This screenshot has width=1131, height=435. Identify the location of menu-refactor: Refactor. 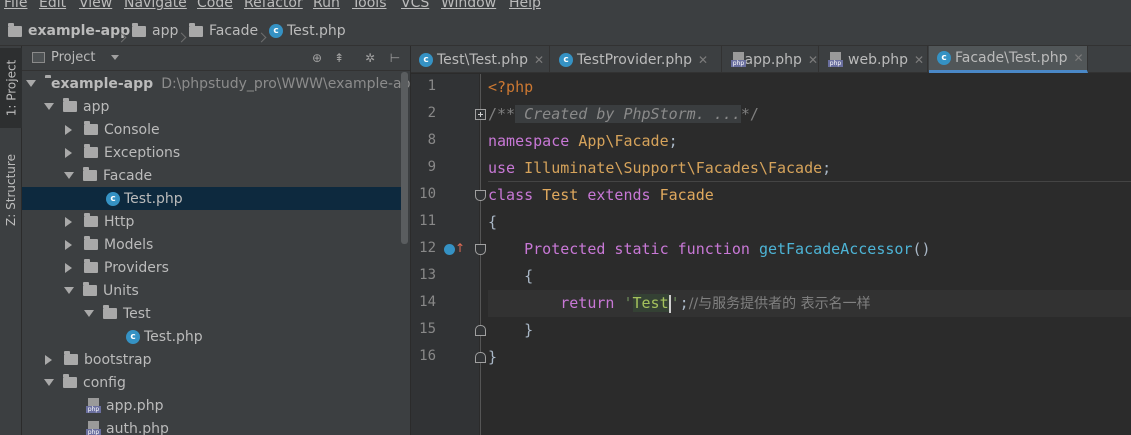
(273, 5).